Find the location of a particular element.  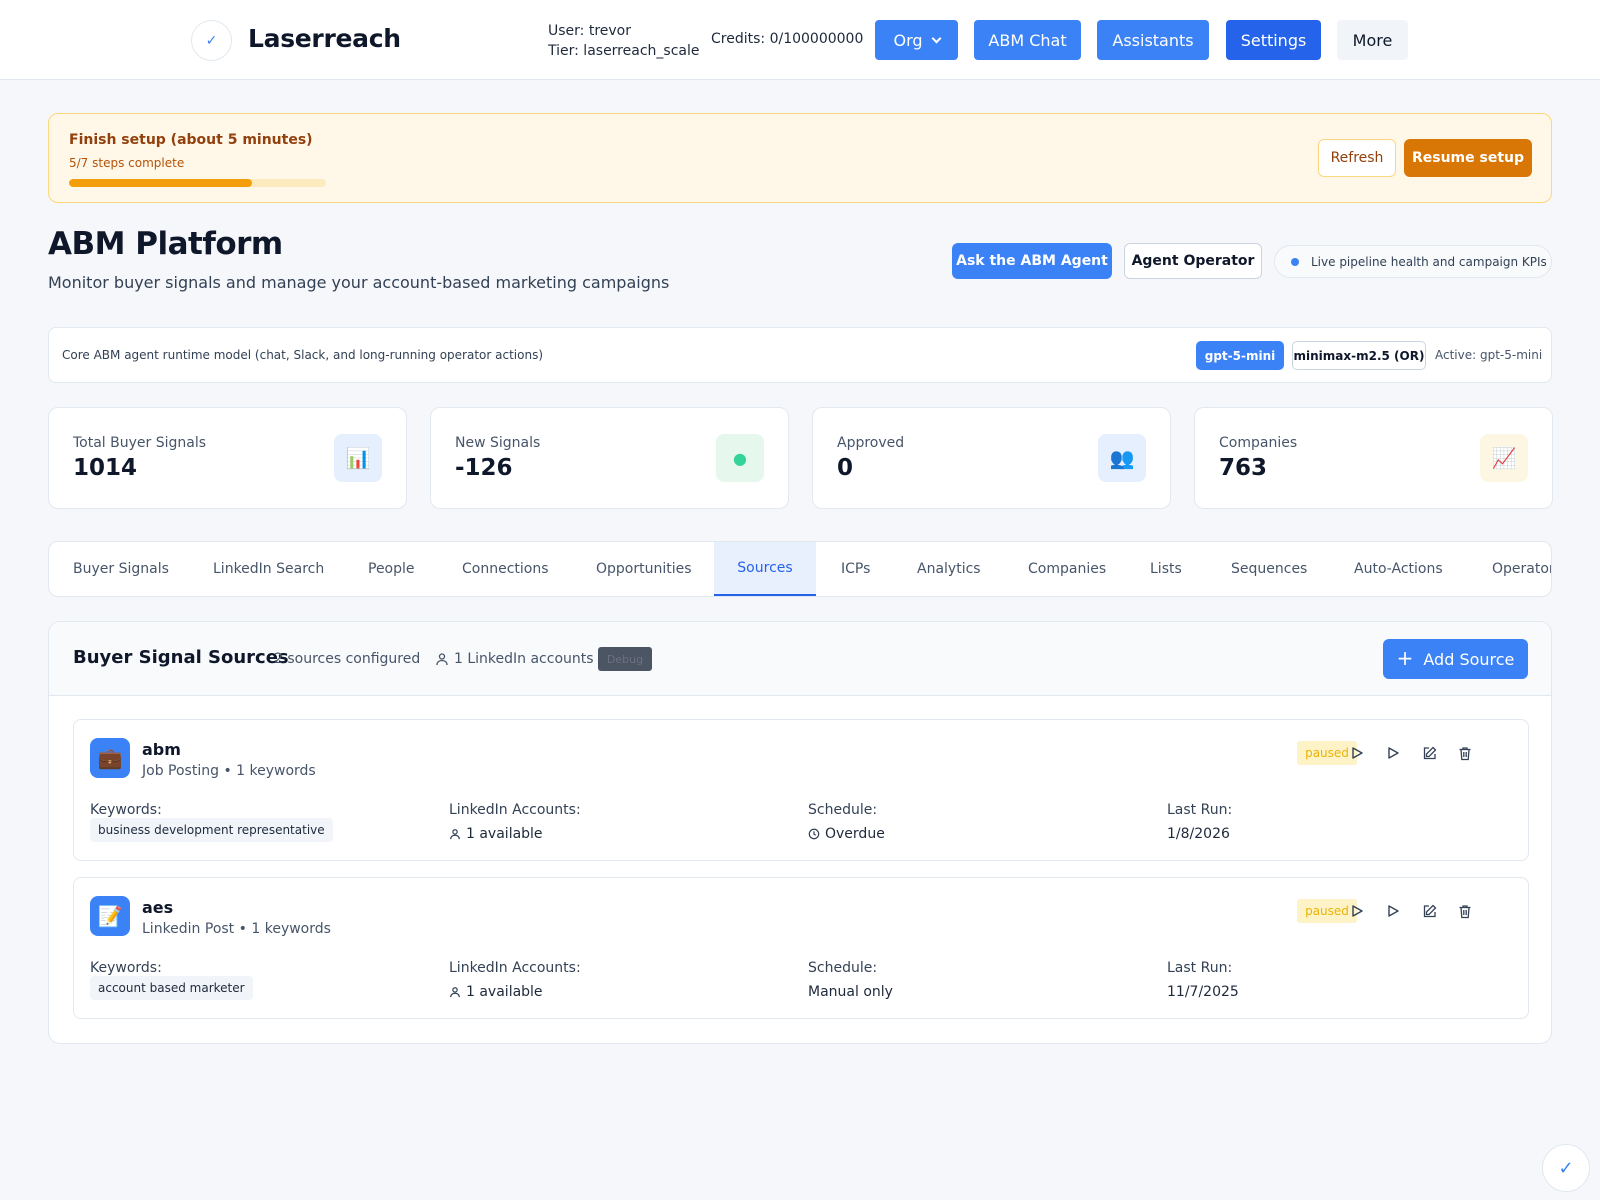

agent-operator-button: Agent Operator is located at coordinates (1193, 261).